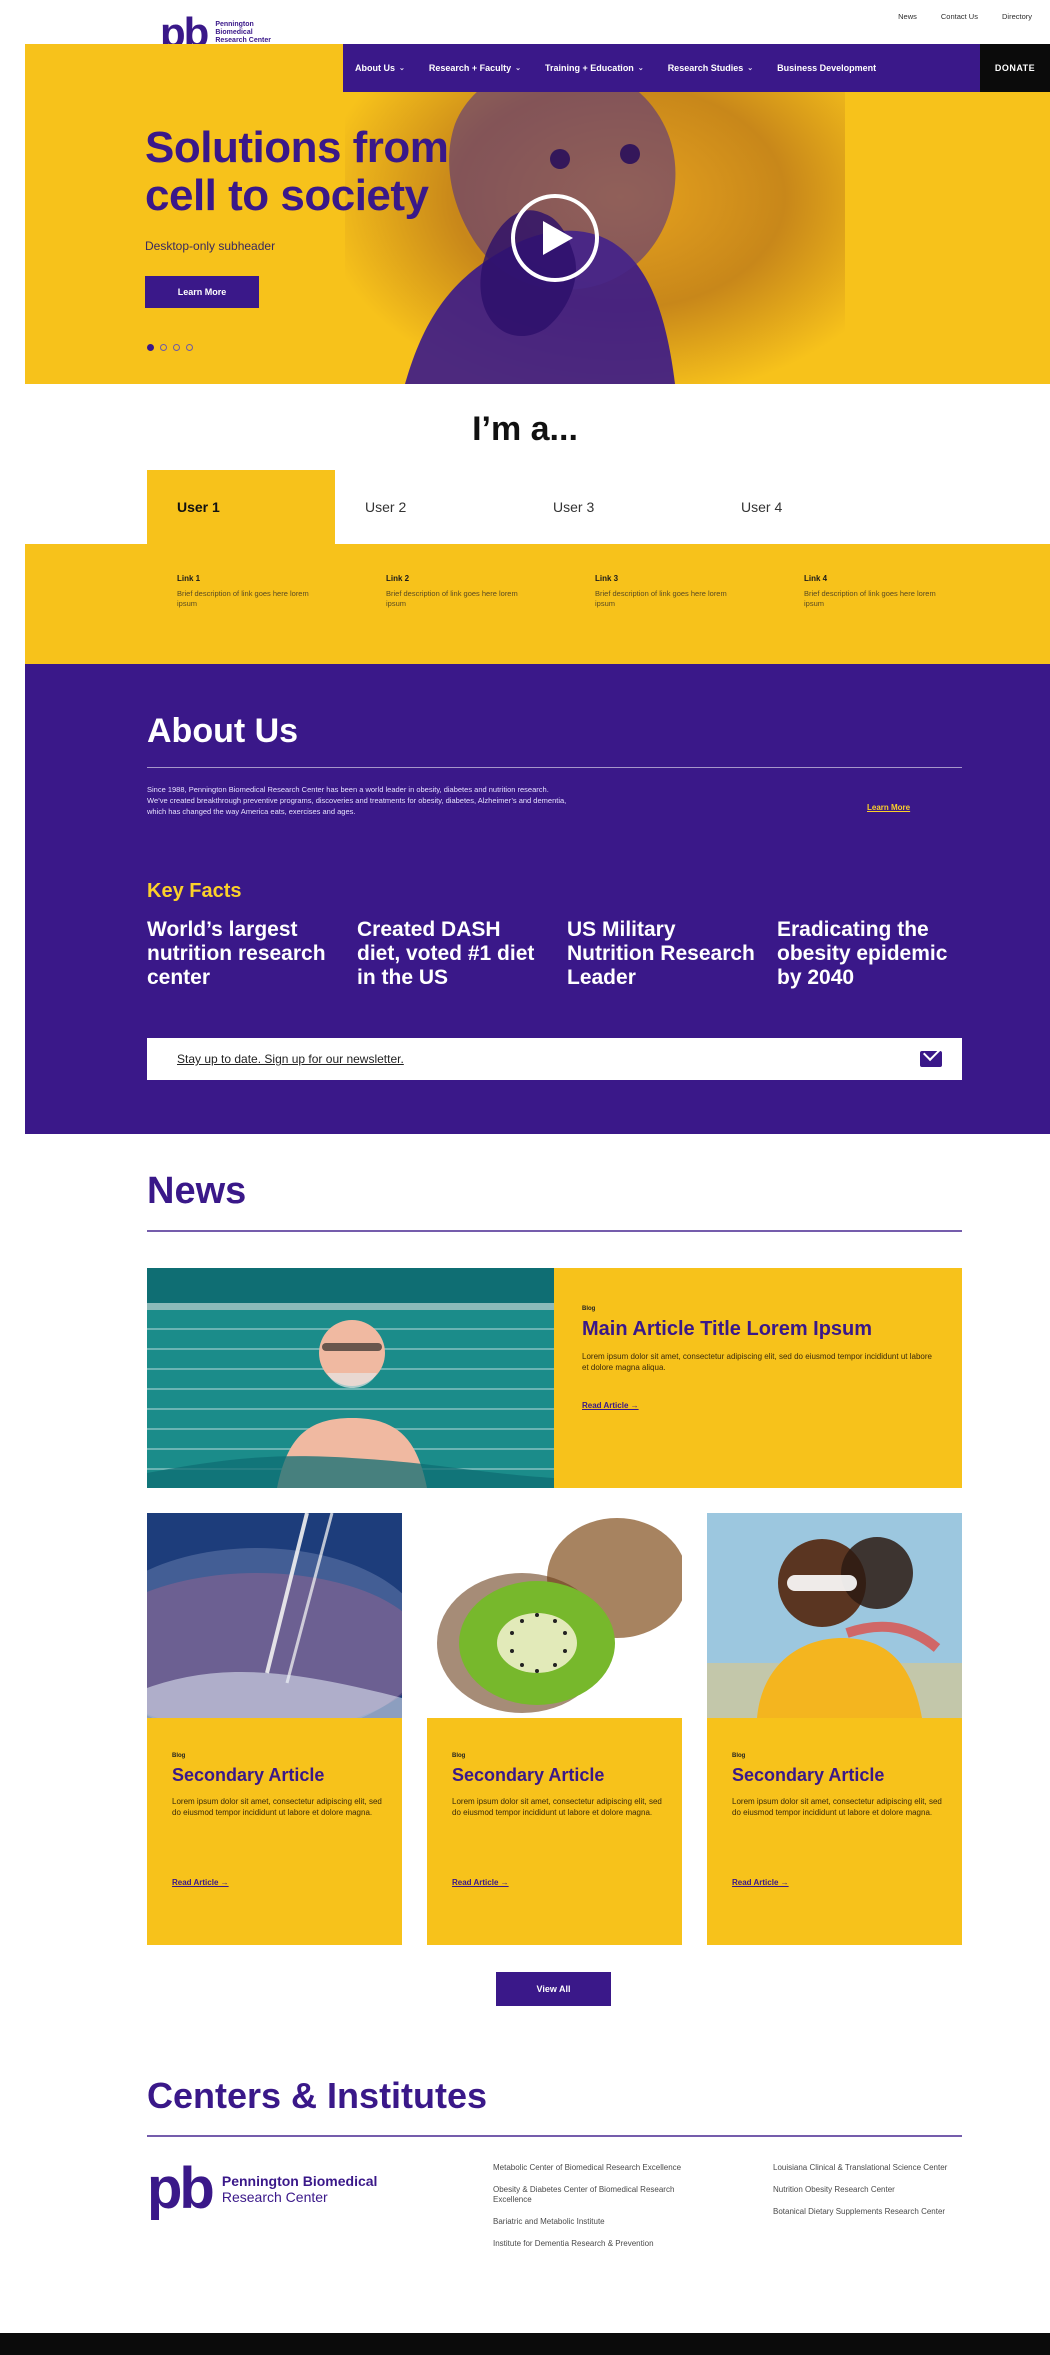 This screenshot has width=1050, height=2355. Describe the element at coordinates (297, 171) in the screenshot. I see `hero-headline: Solutions from cell to society` at that location.